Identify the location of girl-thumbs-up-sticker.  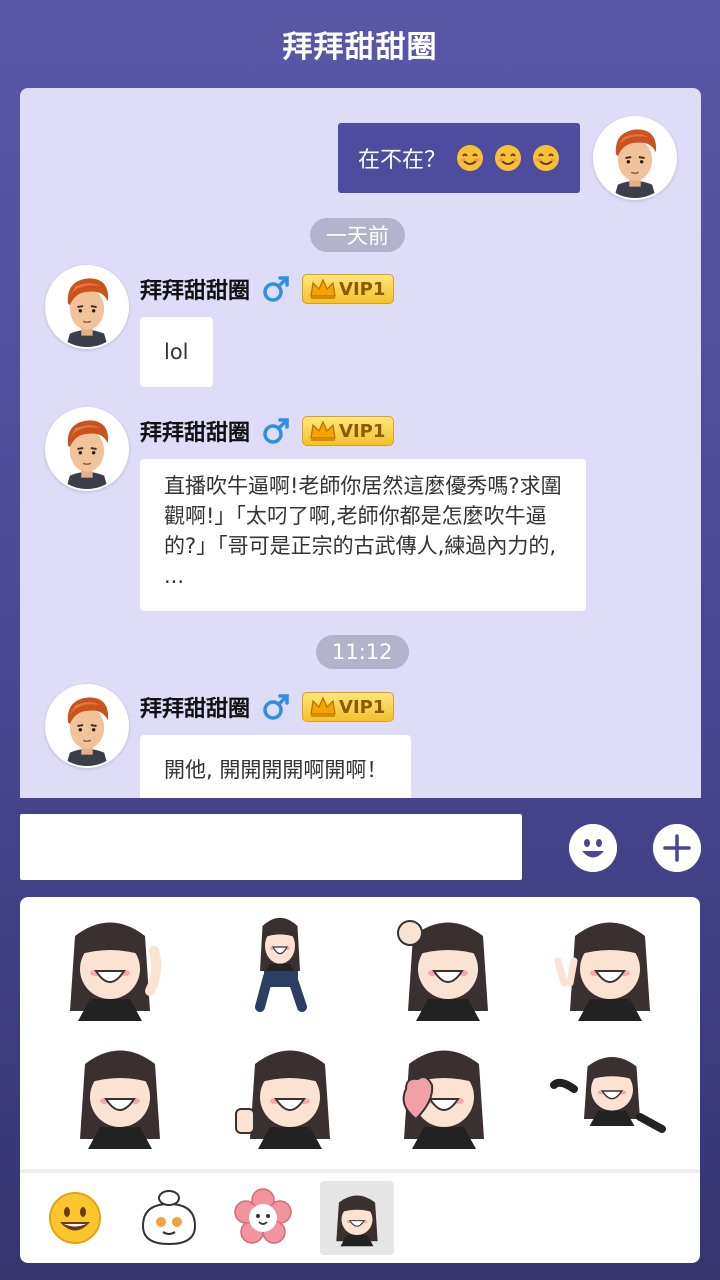
(290, 1094).